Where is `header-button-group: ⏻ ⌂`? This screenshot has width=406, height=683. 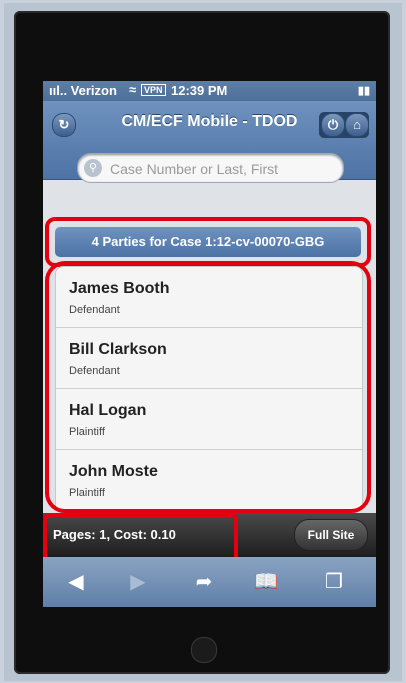 header-button-group: ⏻ ⌂ is located at coordinates (344, 125).